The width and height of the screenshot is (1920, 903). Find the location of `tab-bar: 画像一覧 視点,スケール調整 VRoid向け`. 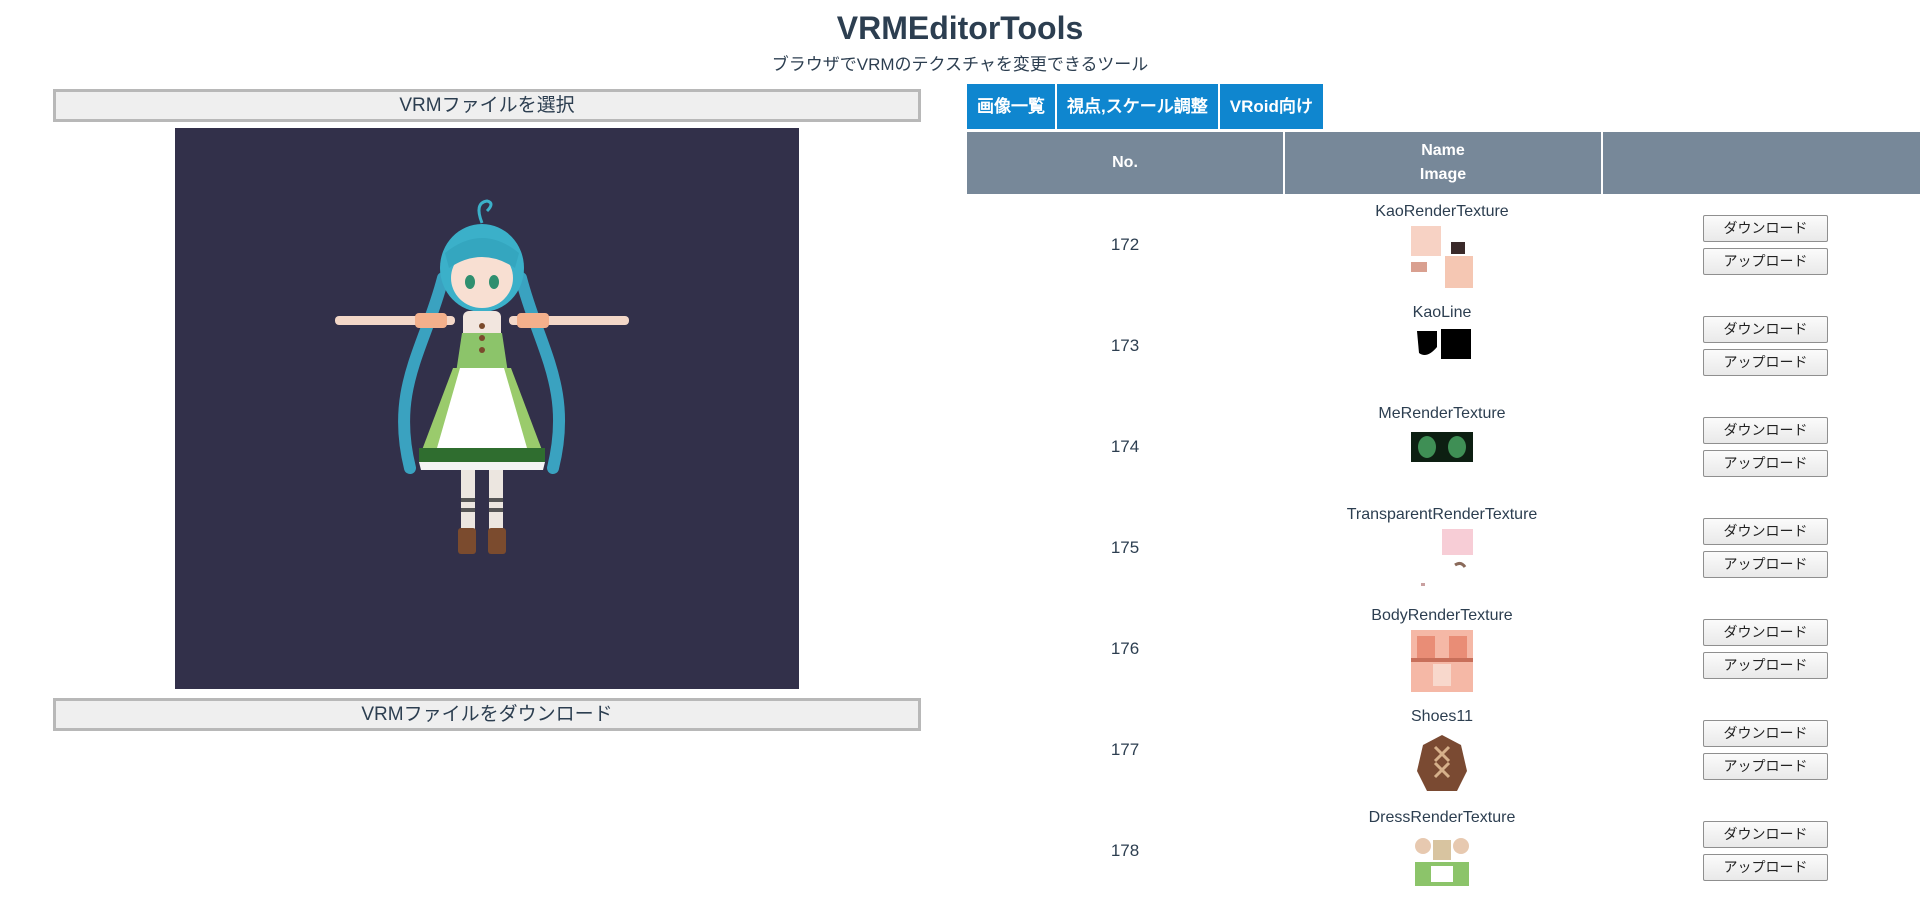

tab-bar: 画像一覧 視点,スケール調整 VRoid向け is located at coordinates (1146, 106).